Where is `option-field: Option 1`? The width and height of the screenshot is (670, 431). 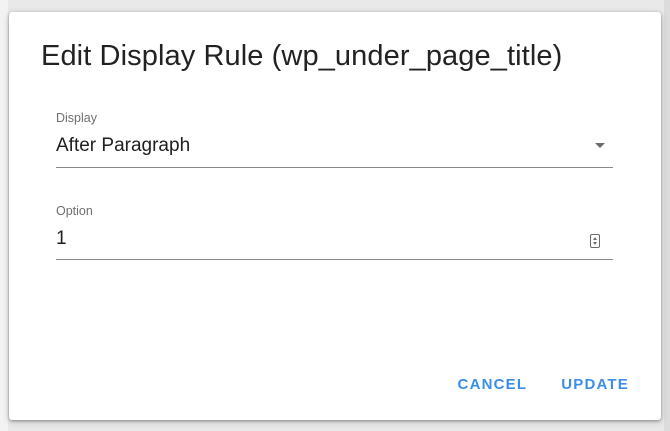
option-field: Option 1 is located at coordinates (334, 231).